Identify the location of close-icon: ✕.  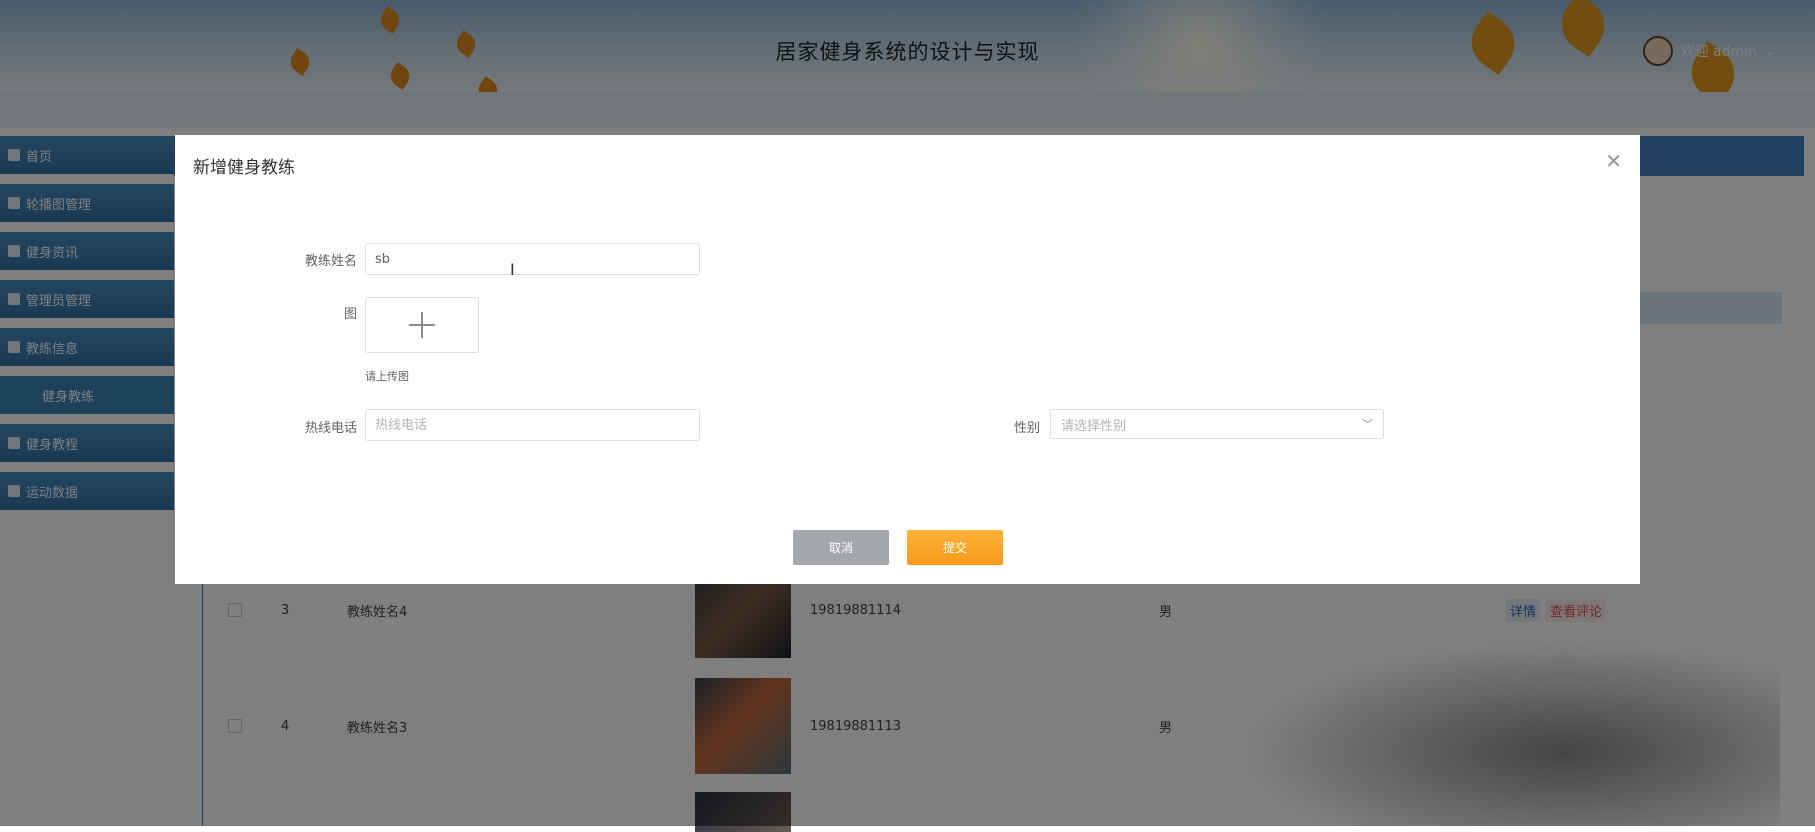
(1613, 161).